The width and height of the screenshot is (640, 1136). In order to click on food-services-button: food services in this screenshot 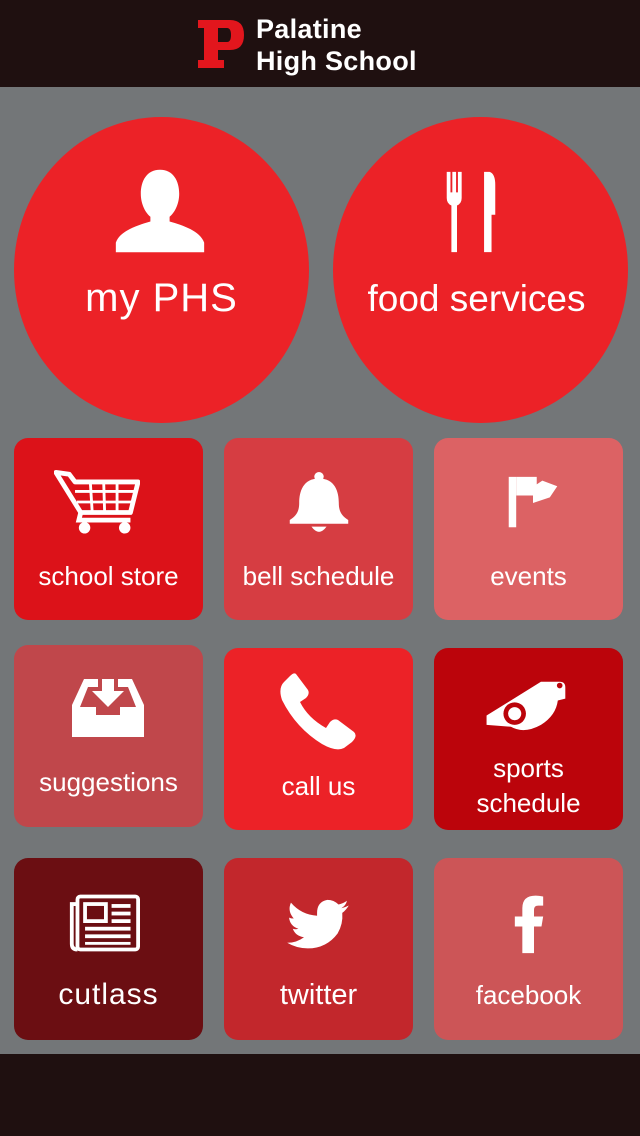, I will do `click(480, 270)`.